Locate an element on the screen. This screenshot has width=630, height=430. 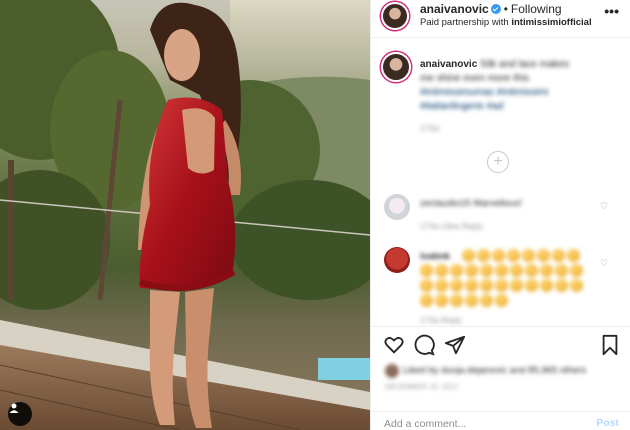
emoji-spacer is located at coordinates (440, 255).